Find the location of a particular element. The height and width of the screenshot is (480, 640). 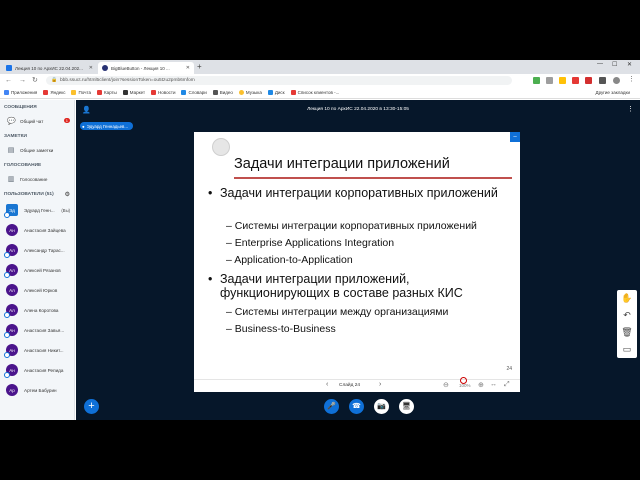

sidebar-item-label: Голосование is located at coordinates (34, 179).